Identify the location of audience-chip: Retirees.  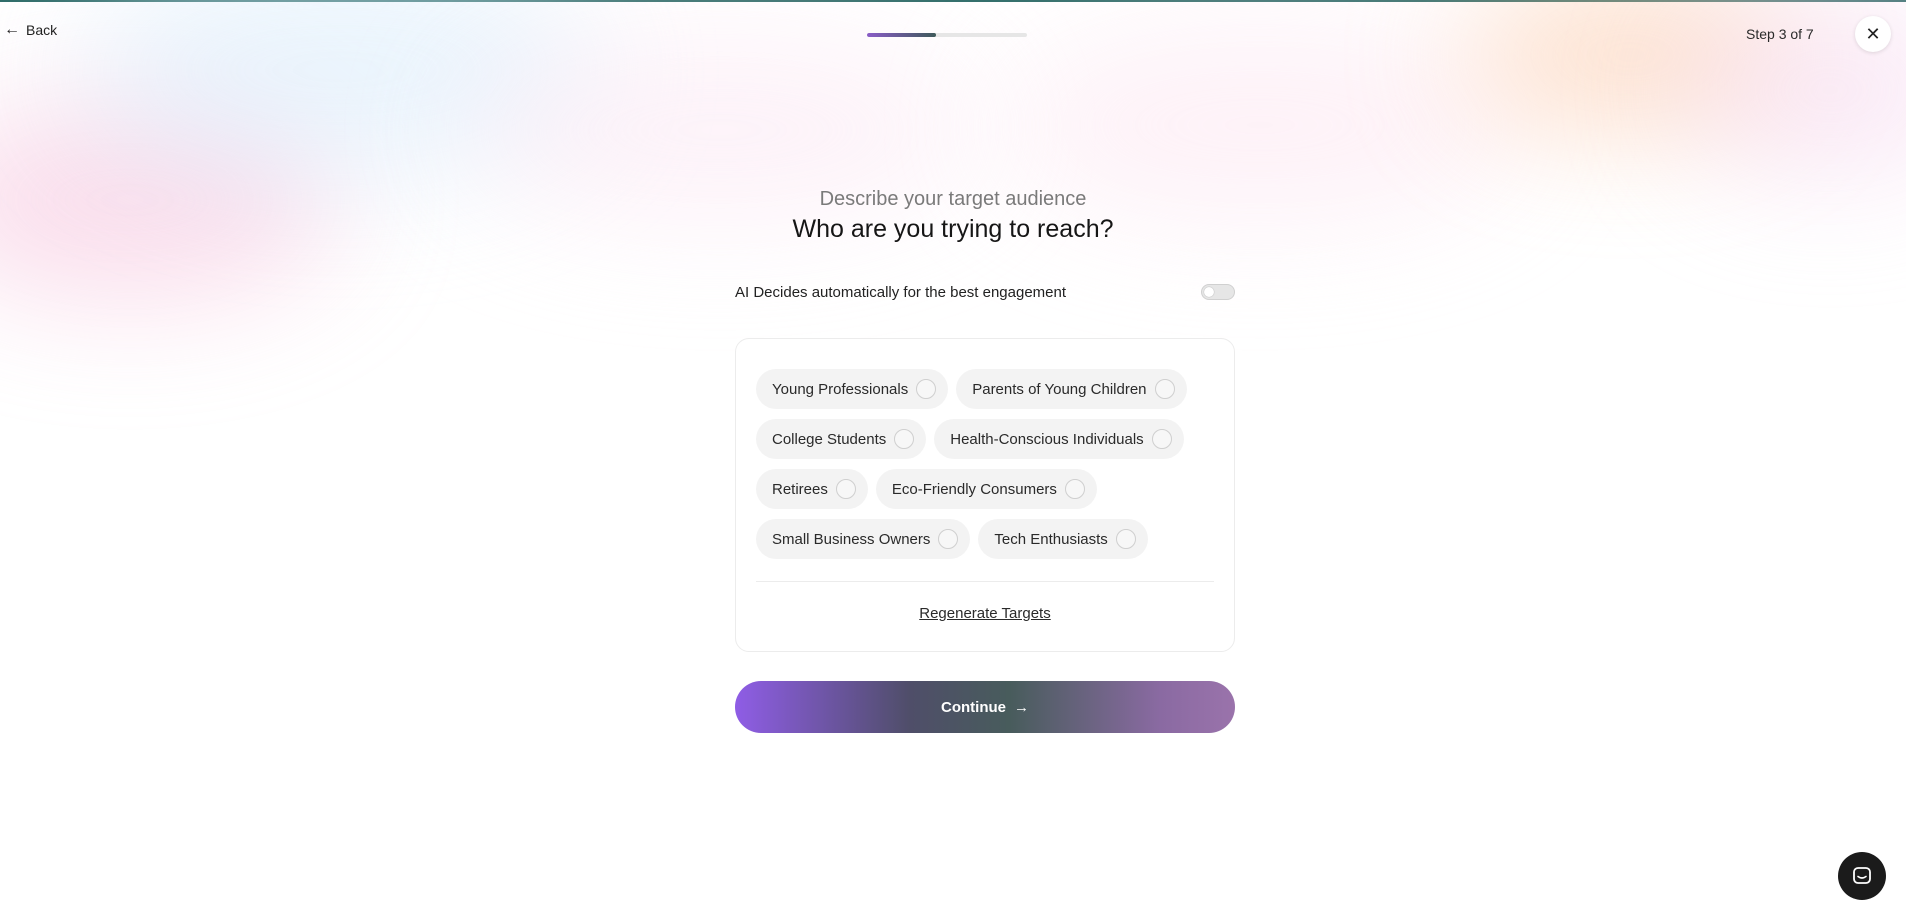
(812, 489).